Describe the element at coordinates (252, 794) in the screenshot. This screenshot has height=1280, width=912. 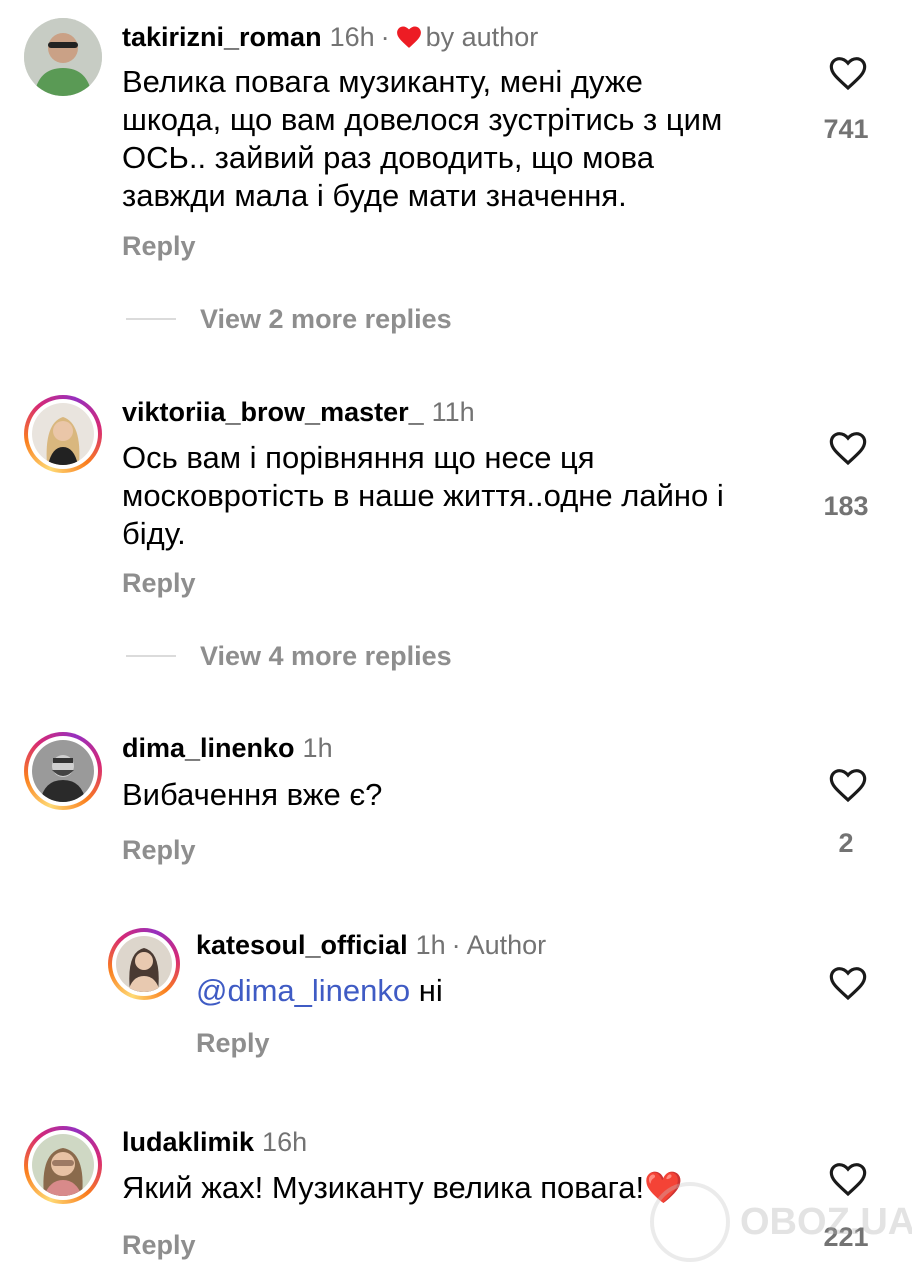
I see `comment-text: Вибачення вже є?` at that location.